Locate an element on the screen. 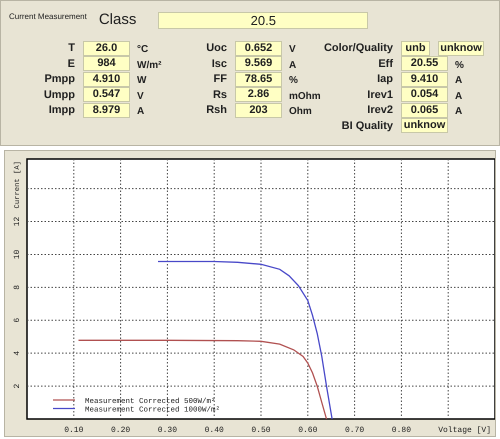 The image size is (500, 439). y-tick-label: 4 is located at coordinates (17, 353).